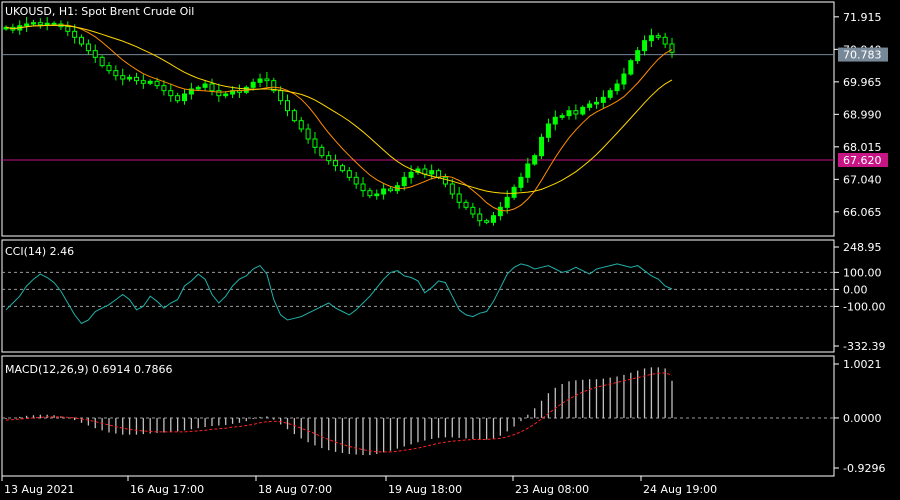 This screenshot has height=500, width=900. I want to click on cci-axis-tick-label: 248.95, so click(862, 247).